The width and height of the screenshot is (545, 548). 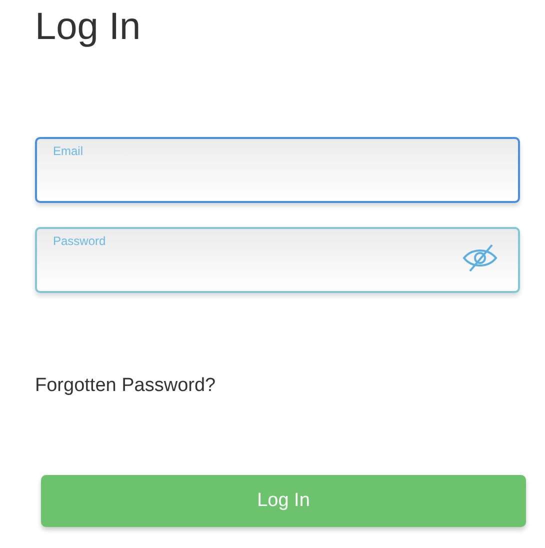 I want to click on forgot-password-link: Forgotten Password?, so click(x=125, y=385).